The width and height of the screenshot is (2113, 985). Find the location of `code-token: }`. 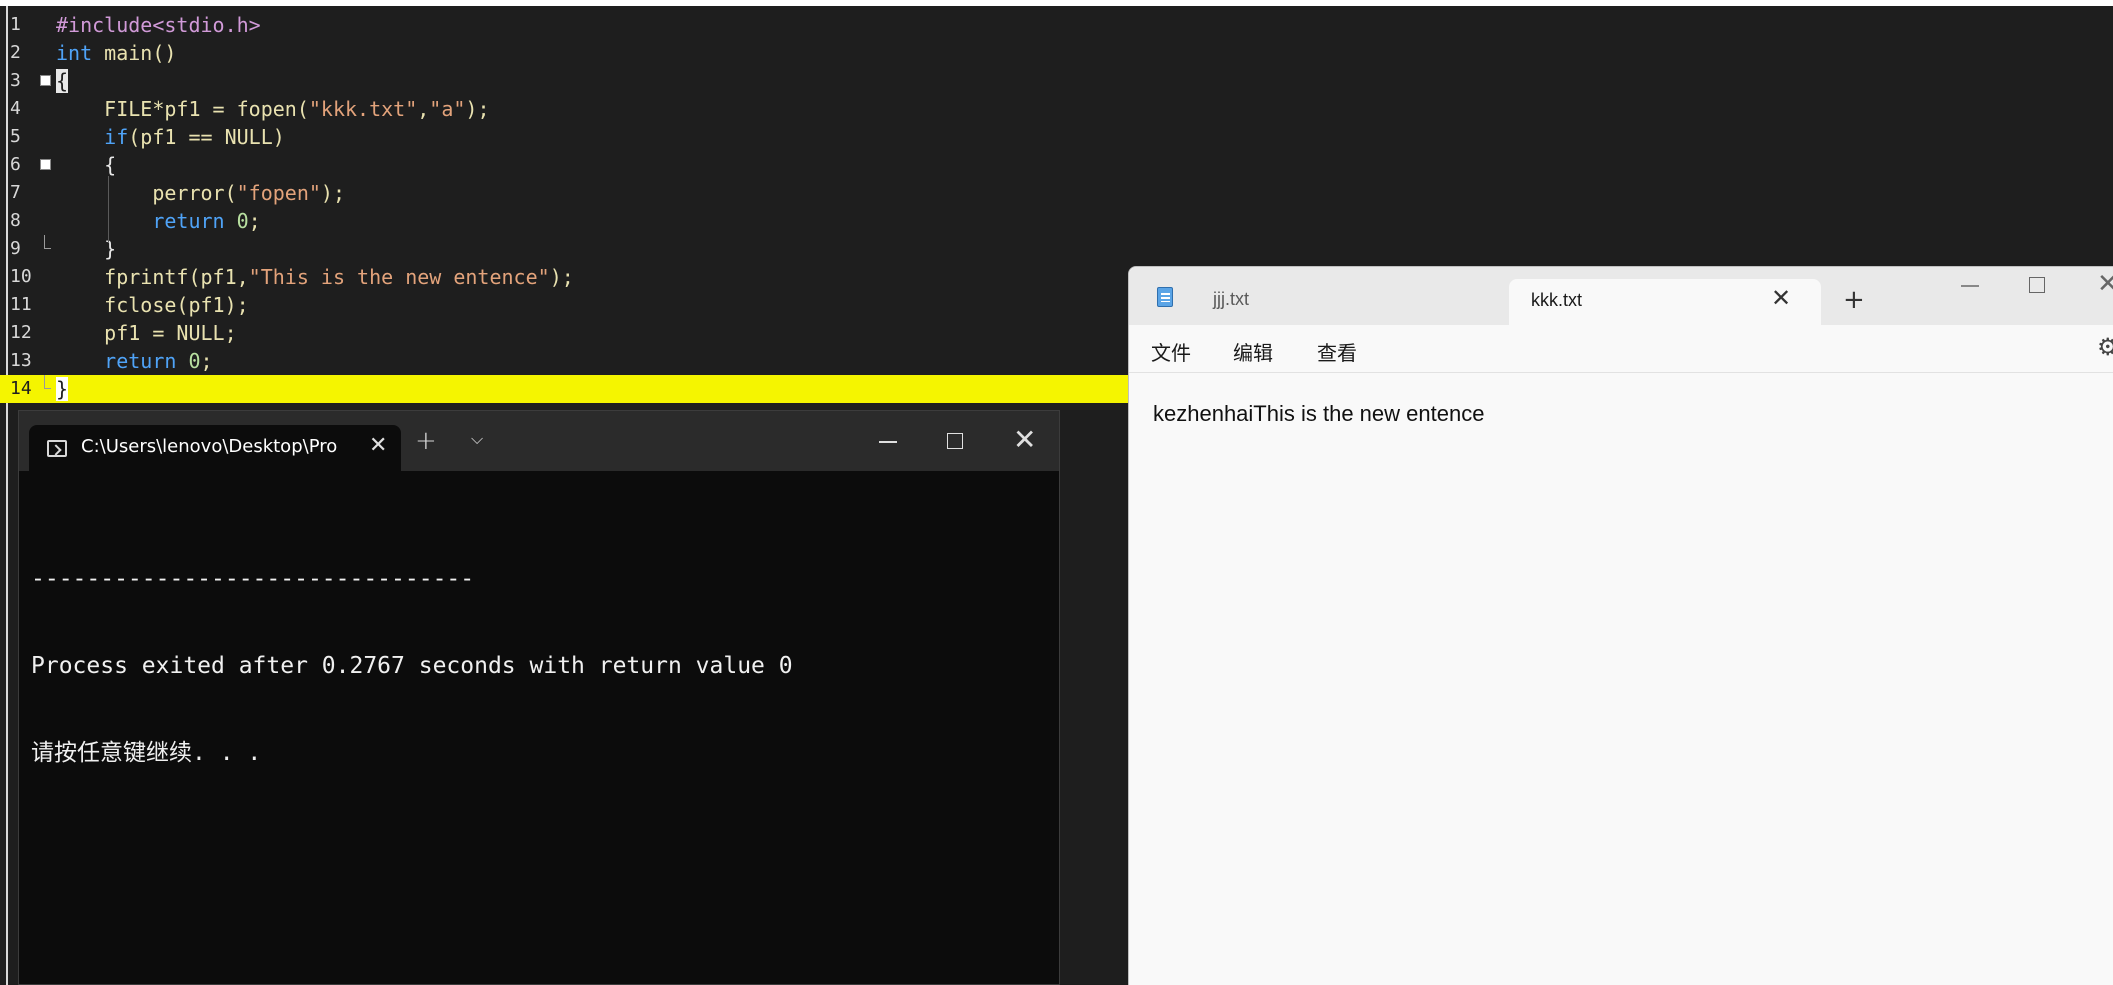

code-token: } is located at coordinates (62, 389).